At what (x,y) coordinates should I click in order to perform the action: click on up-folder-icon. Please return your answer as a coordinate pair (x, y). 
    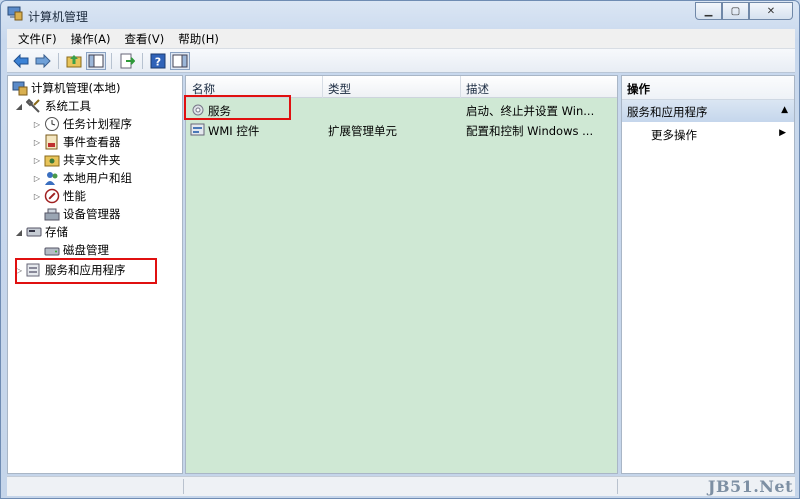
    Looking at the image, I should click on (74, 60).